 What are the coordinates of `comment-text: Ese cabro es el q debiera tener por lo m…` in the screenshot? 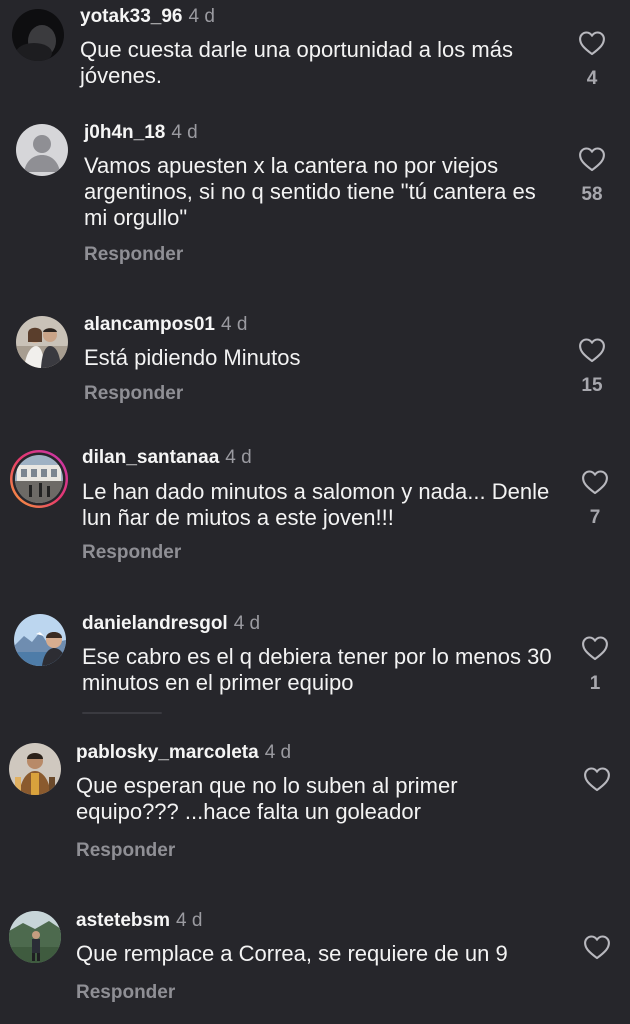 It's located at (317, 669).